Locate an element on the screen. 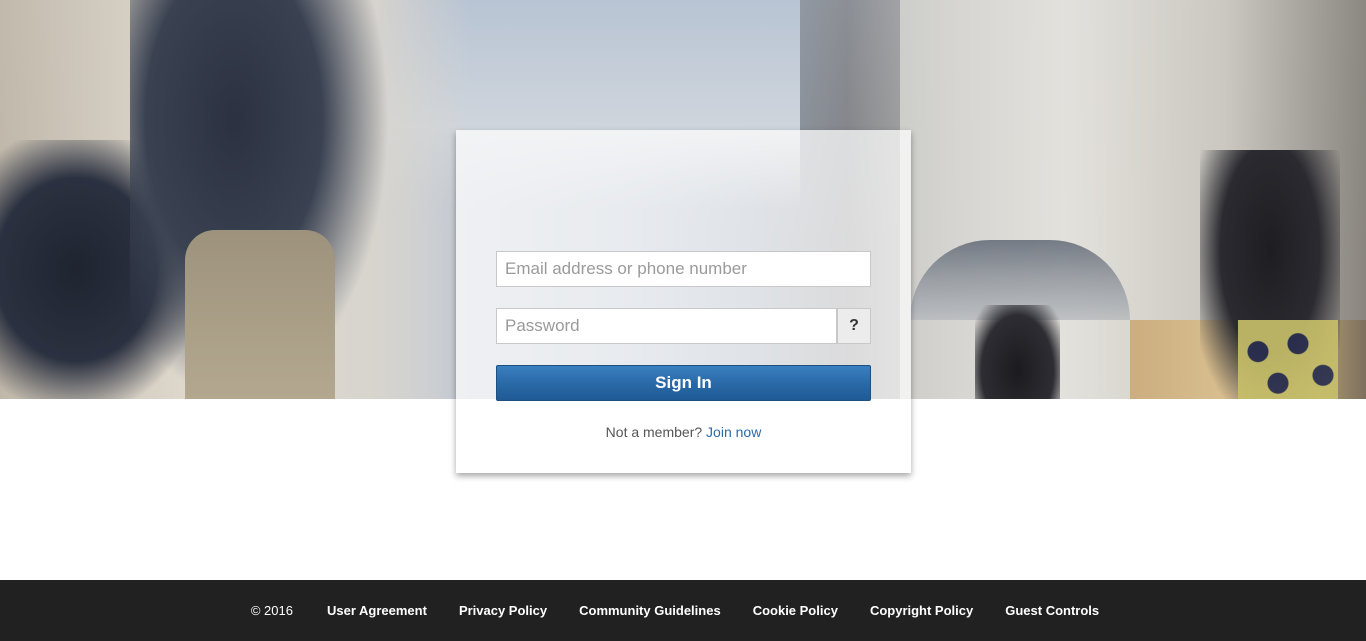  footer-link-cookie-policy: Cookie Policy is located at coordinates (795, 610).